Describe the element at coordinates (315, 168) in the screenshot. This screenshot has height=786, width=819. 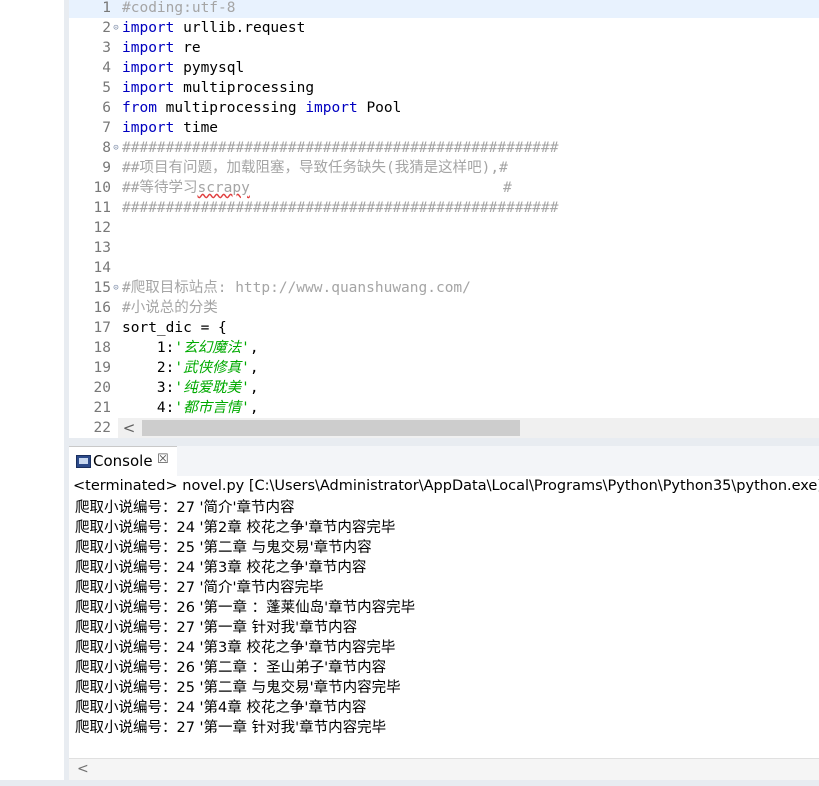
I see `code-text: ##项目有问题，加载阻塞，导致任务缺失(我猜是这样吧),#` at that location.